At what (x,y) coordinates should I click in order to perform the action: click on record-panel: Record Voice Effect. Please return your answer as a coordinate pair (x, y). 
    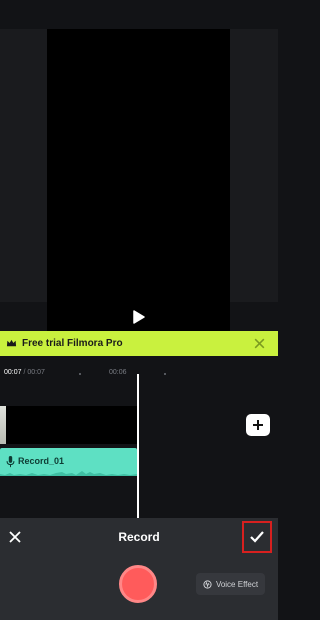
    Looking at the image, I should click on (139, 569).